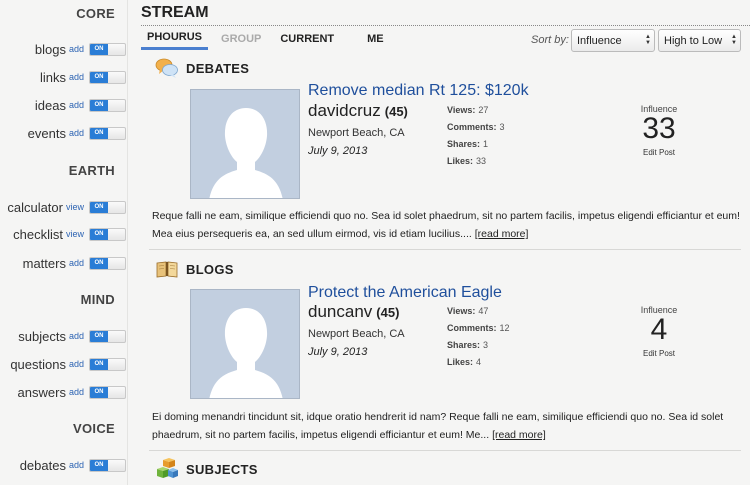 This screenshot has width=750, height=485. I want to click on matters-toggle: ON, so click(107, 263).